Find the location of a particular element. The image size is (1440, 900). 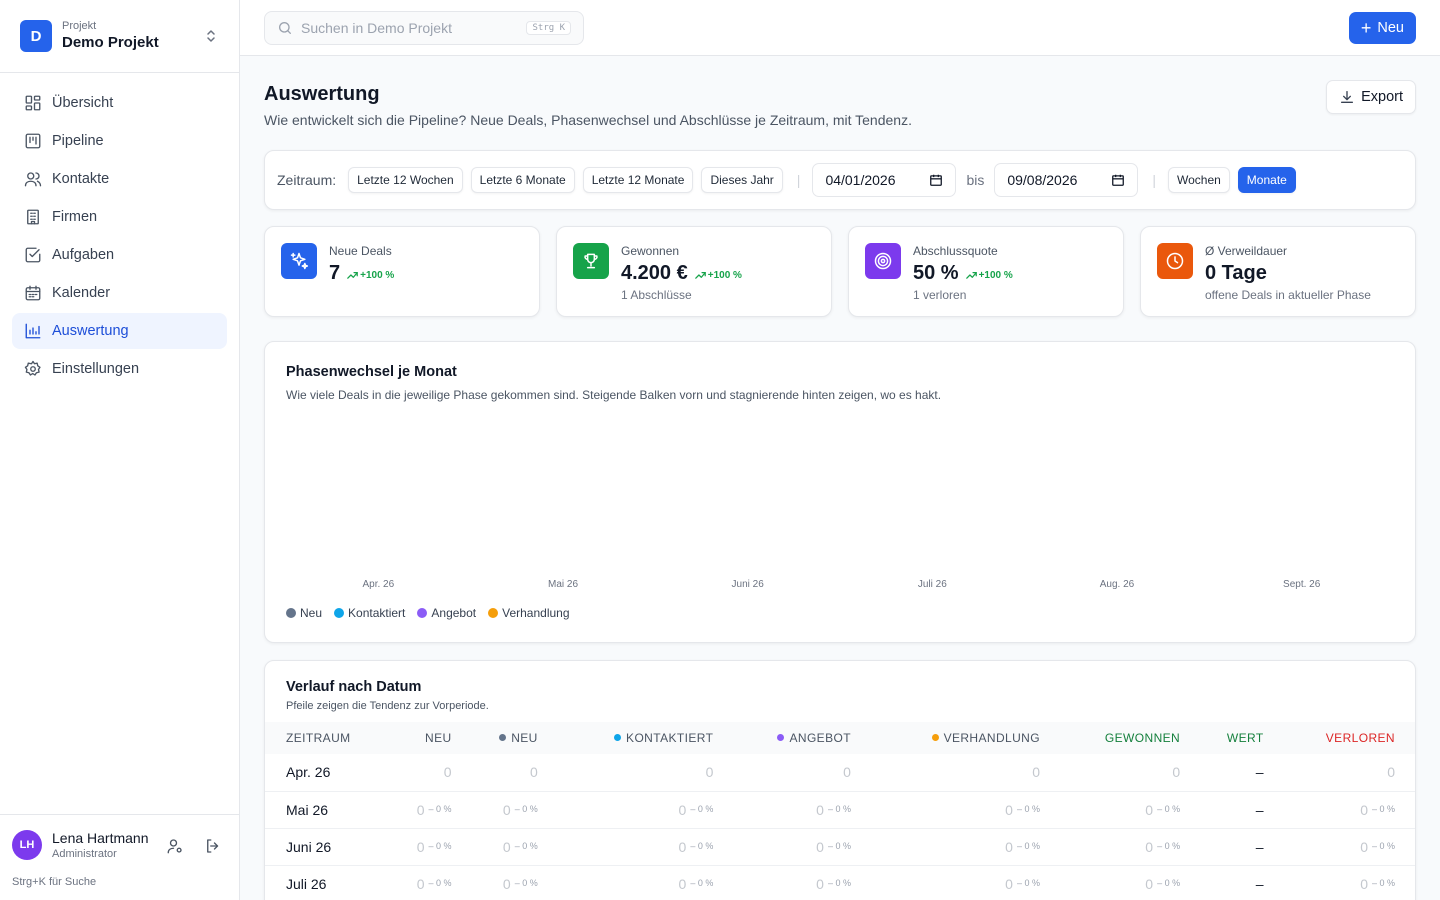

chevron-up-down-icon is located at coordinates (211, 36).